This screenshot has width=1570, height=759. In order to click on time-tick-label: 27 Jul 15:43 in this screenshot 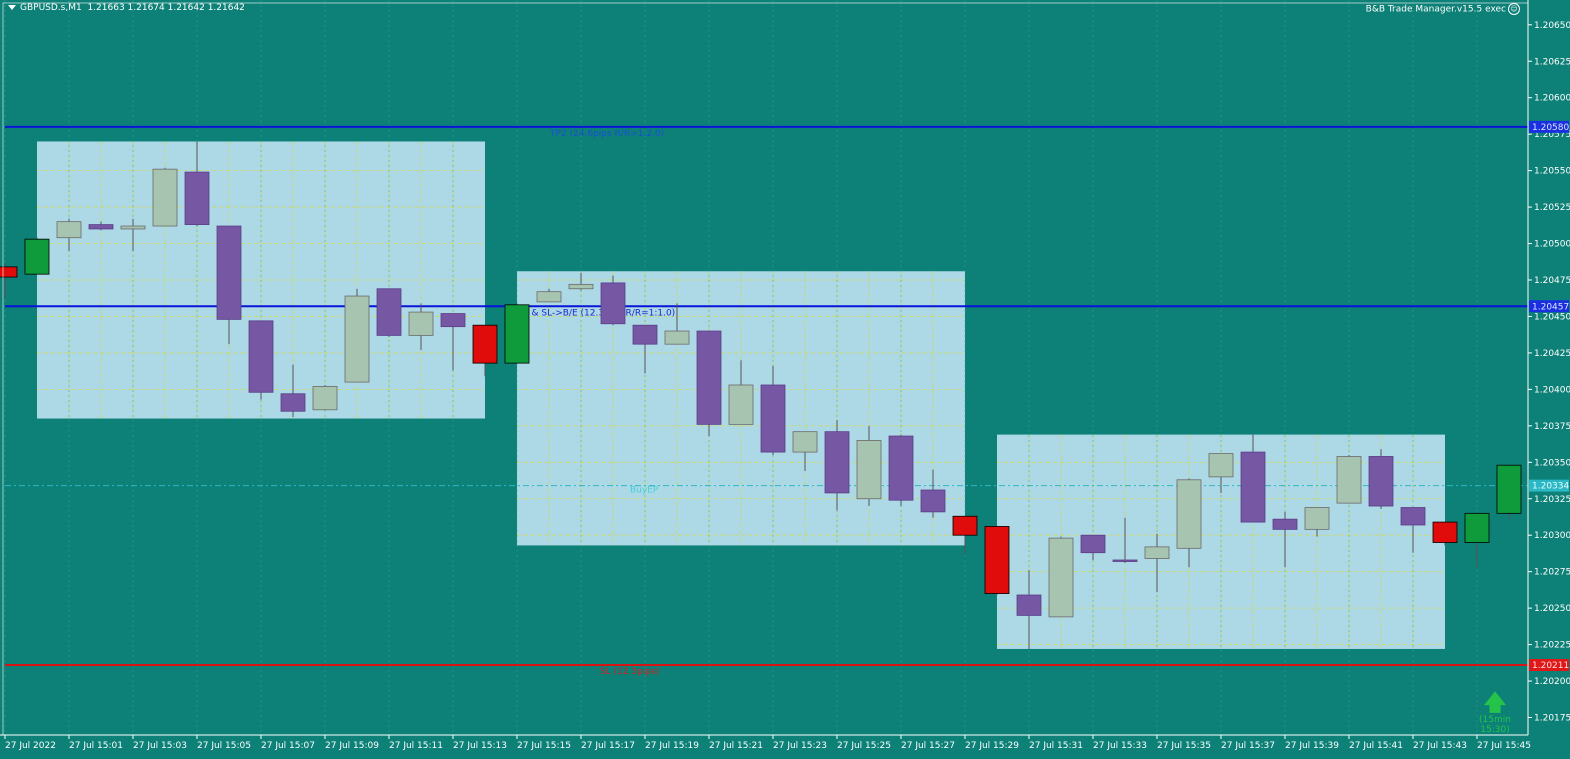, I will do `click(1440, 746)`.